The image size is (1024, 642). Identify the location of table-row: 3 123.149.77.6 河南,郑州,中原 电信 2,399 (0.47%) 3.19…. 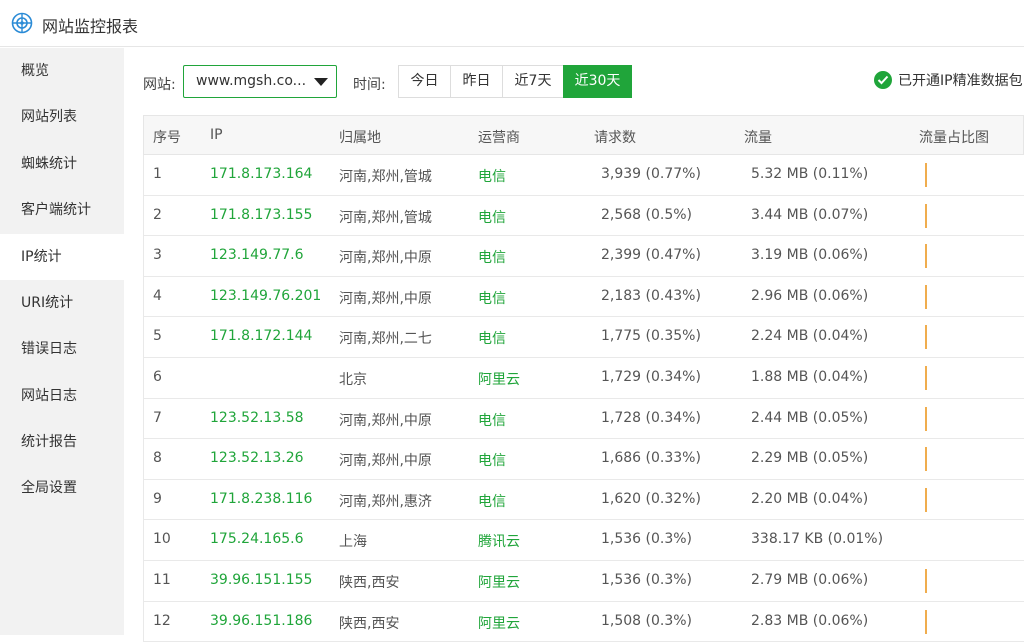
(583, 256).